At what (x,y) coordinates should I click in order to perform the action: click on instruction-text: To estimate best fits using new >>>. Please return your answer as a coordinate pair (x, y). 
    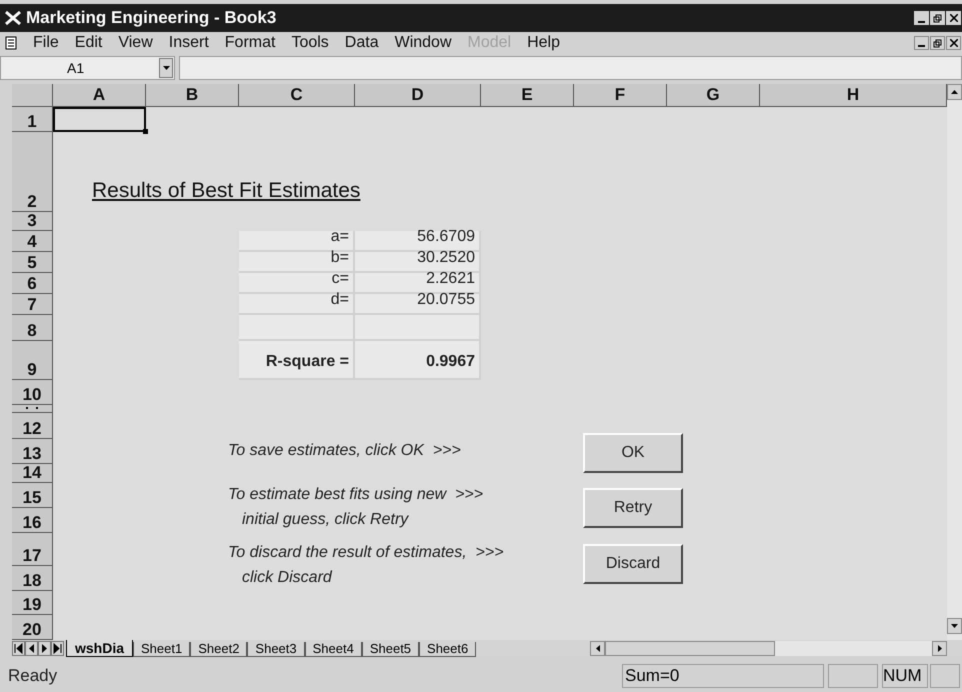
    Looking at the image, I should click on (356, 495).